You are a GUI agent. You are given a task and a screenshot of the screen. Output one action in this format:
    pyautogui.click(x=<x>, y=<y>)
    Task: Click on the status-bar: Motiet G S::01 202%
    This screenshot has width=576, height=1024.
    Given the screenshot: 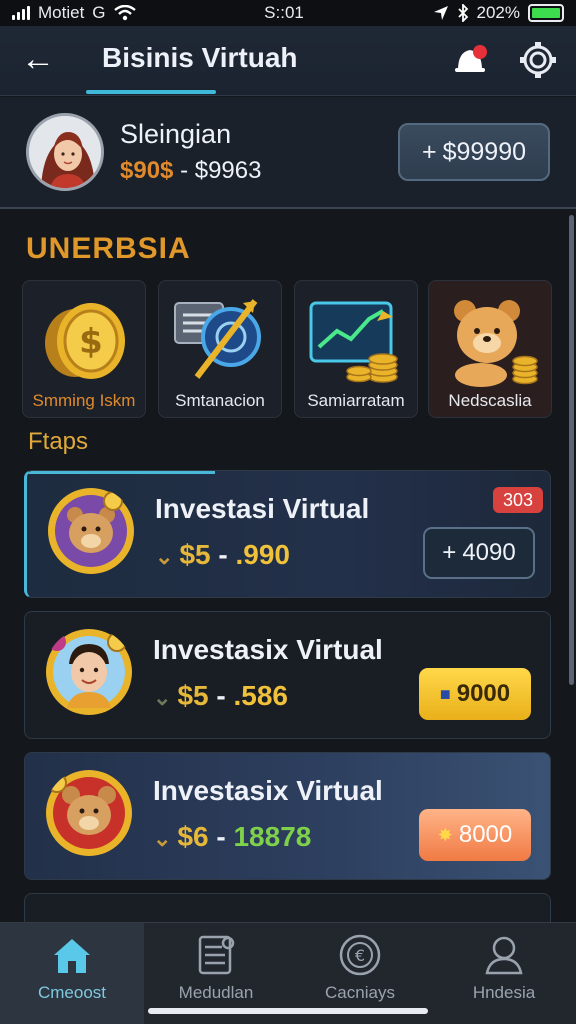 What is the action you would take?
    pyautogui.click(x=288, y=13)
    